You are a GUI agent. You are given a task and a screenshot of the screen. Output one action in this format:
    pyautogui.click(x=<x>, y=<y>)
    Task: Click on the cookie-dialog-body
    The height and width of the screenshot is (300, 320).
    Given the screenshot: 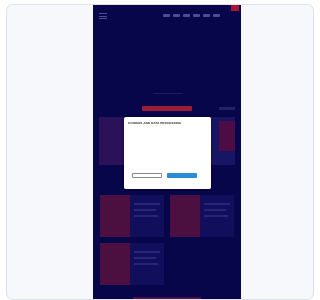 What is the action you would take?
    pyautogui.click(x=156, y=133)
    